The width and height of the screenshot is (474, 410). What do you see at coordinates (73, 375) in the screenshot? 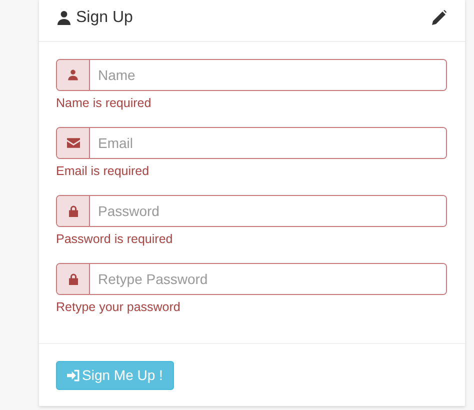
I see `sign-in-icon` at bounding box center [73, 375].